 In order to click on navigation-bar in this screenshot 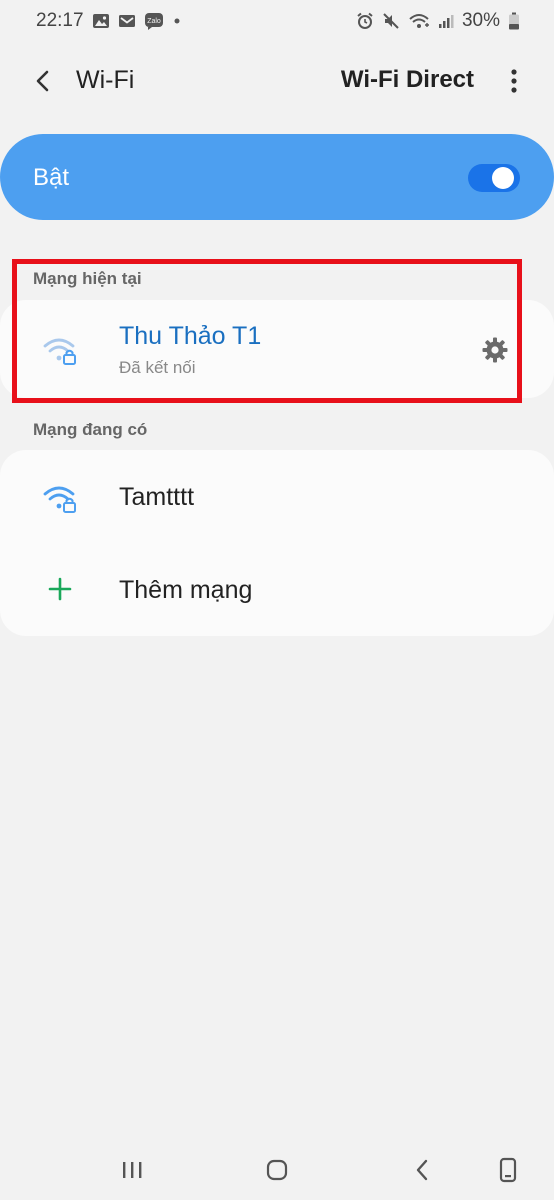, I will do `click(277, 1170)`.